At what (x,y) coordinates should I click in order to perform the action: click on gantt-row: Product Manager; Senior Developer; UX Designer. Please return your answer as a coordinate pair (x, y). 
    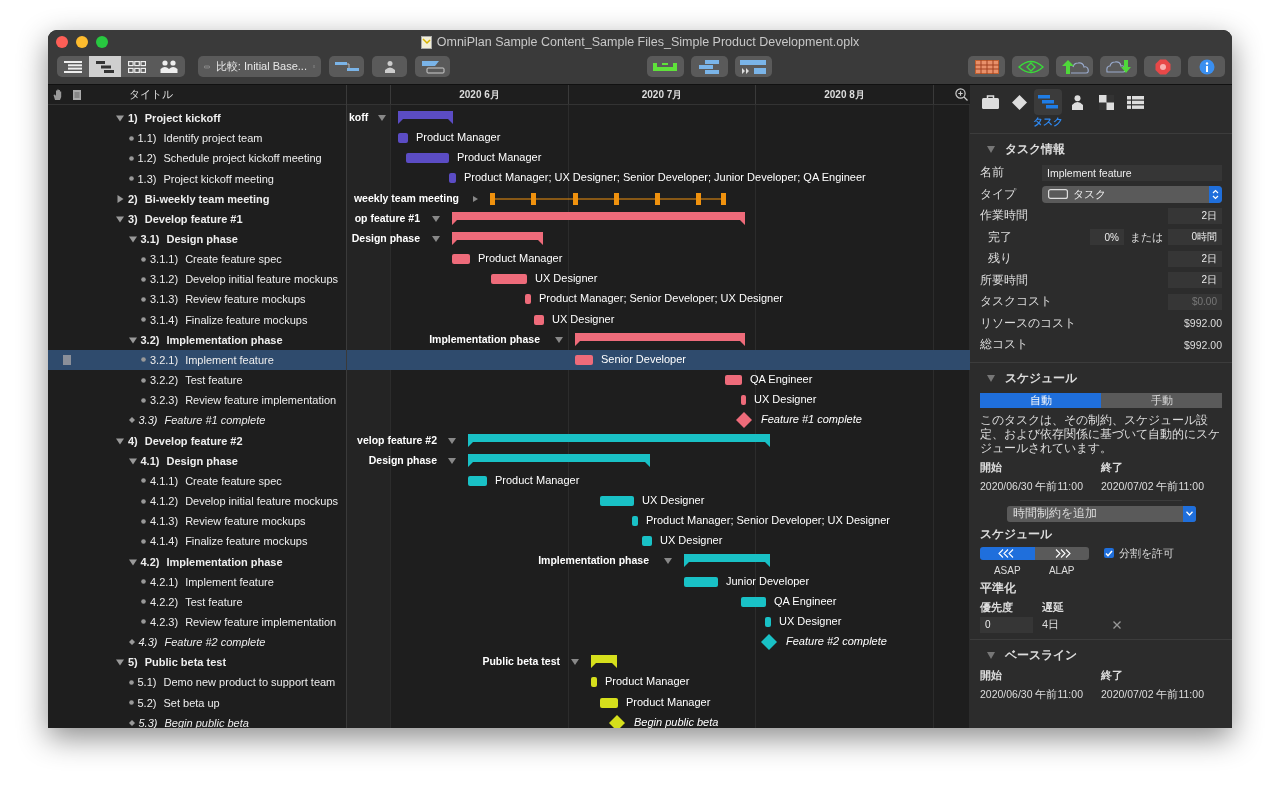
    Looking at the image, I should click on (658, 299).